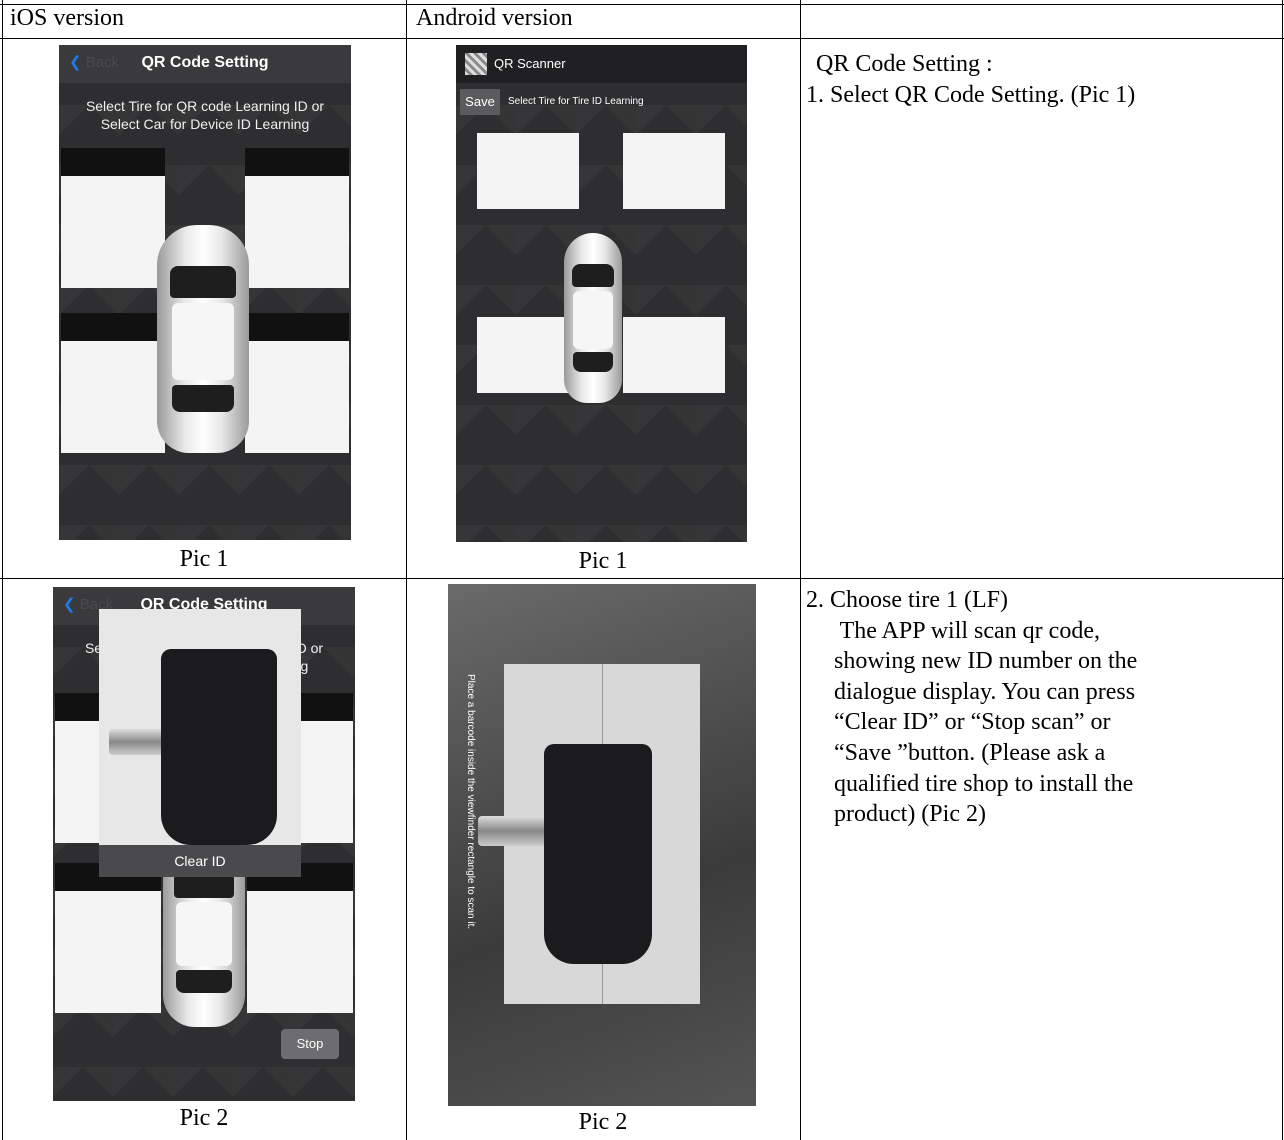  Describe the element at coordinates (642, 578) in the screenshot. I see `row-divider` at that location.